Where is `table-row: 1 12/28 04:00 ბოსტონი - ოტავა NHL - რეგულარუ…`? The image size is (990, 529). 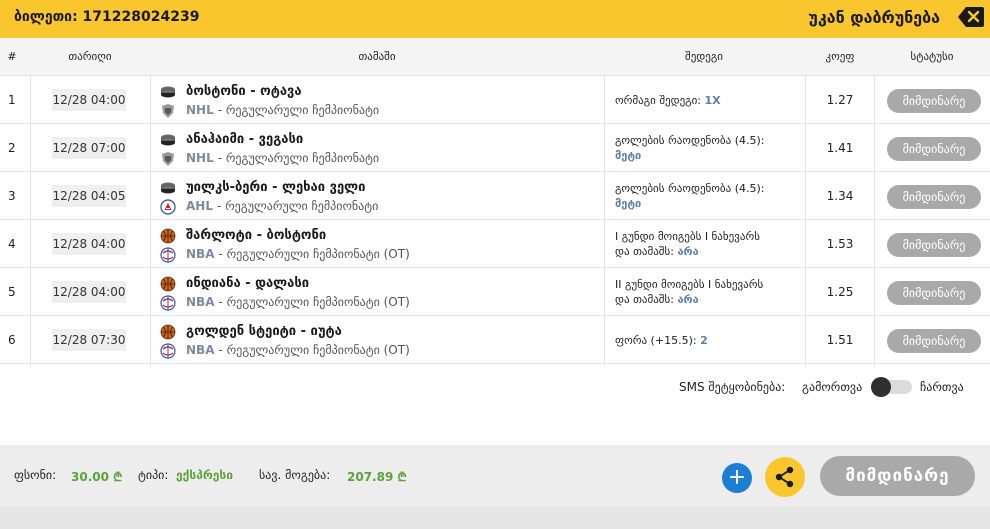 table-row: 1 12/28 04:00 ბოსტონი - ოტავა NHL - რეგულარუ… is located at coordinates (495, 100).